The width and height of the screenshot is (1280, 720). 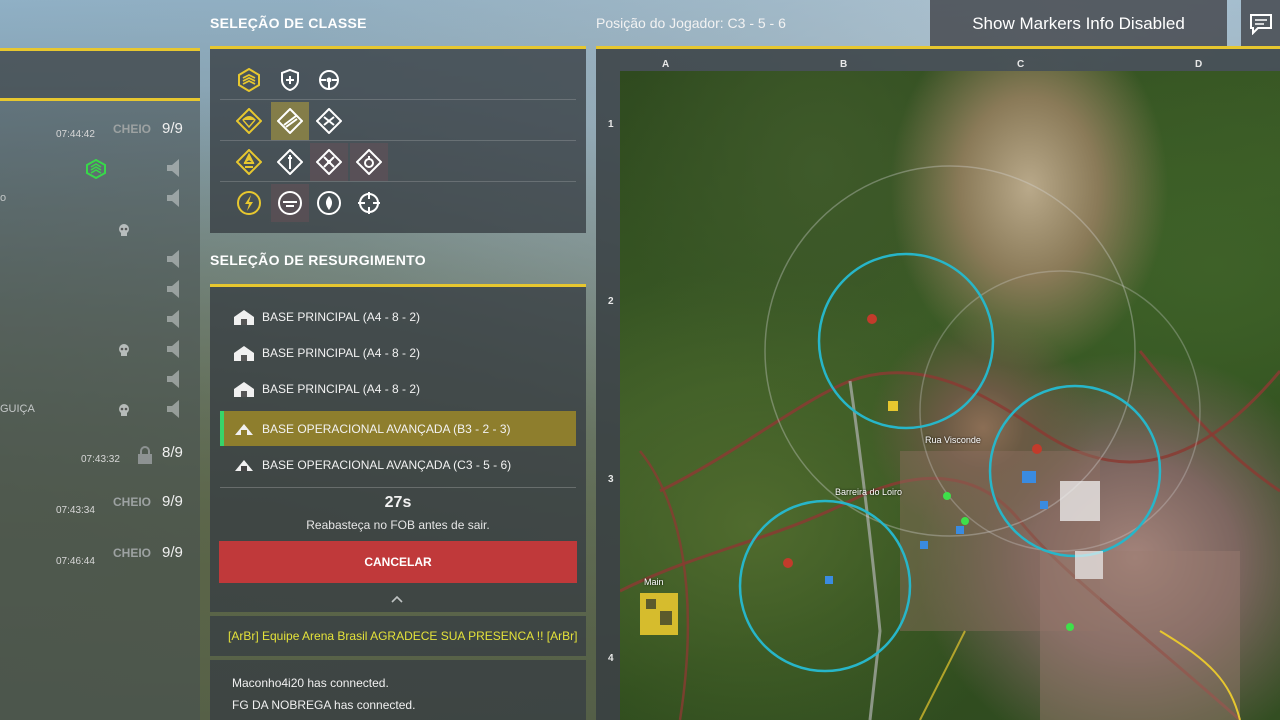 I want to click on marksman-class-icon, so click(x=290, y=162).